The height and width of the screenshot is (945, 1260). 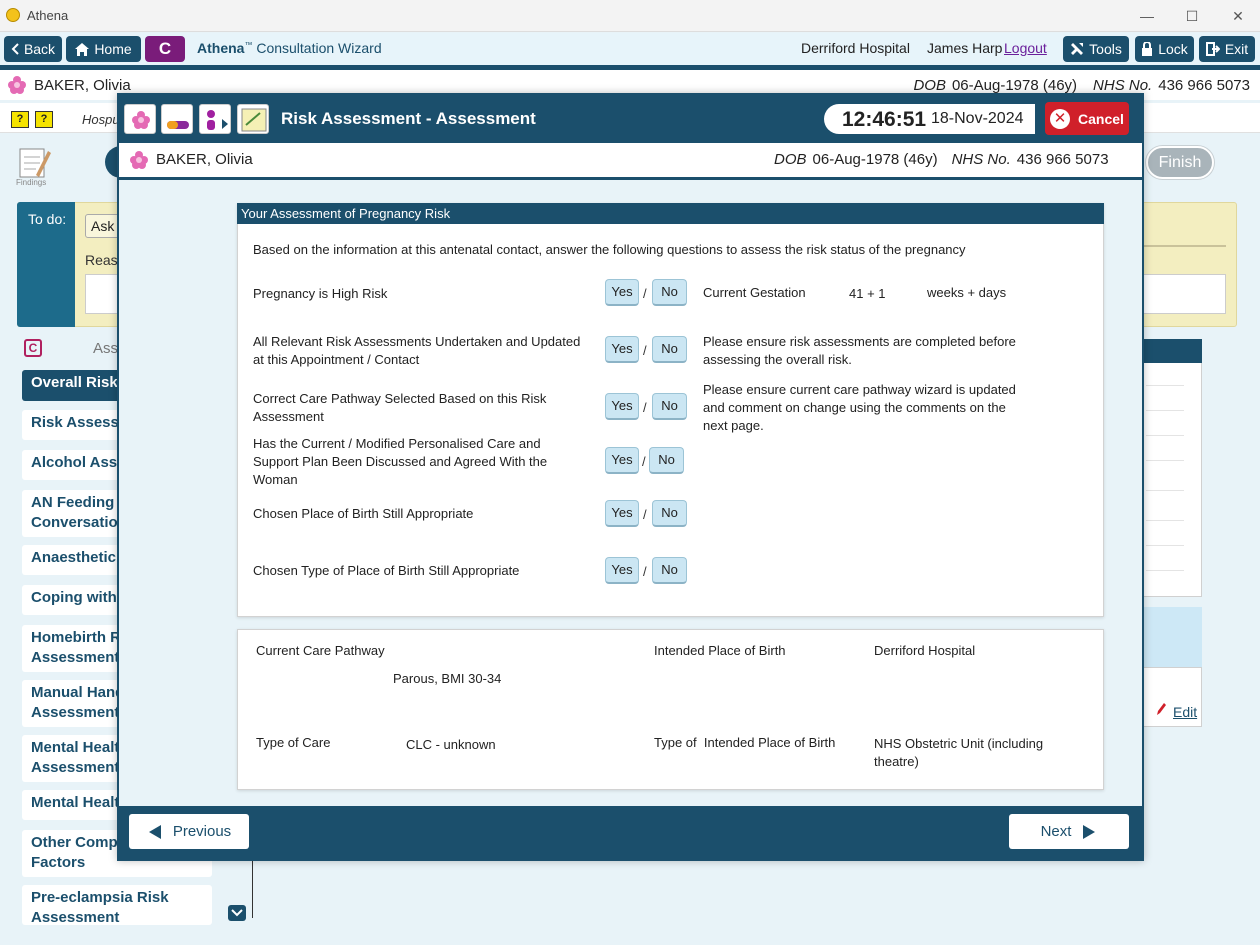 I want to click on app-brand: Athena™ Consultation Wizard, so click(x=289, y=48).